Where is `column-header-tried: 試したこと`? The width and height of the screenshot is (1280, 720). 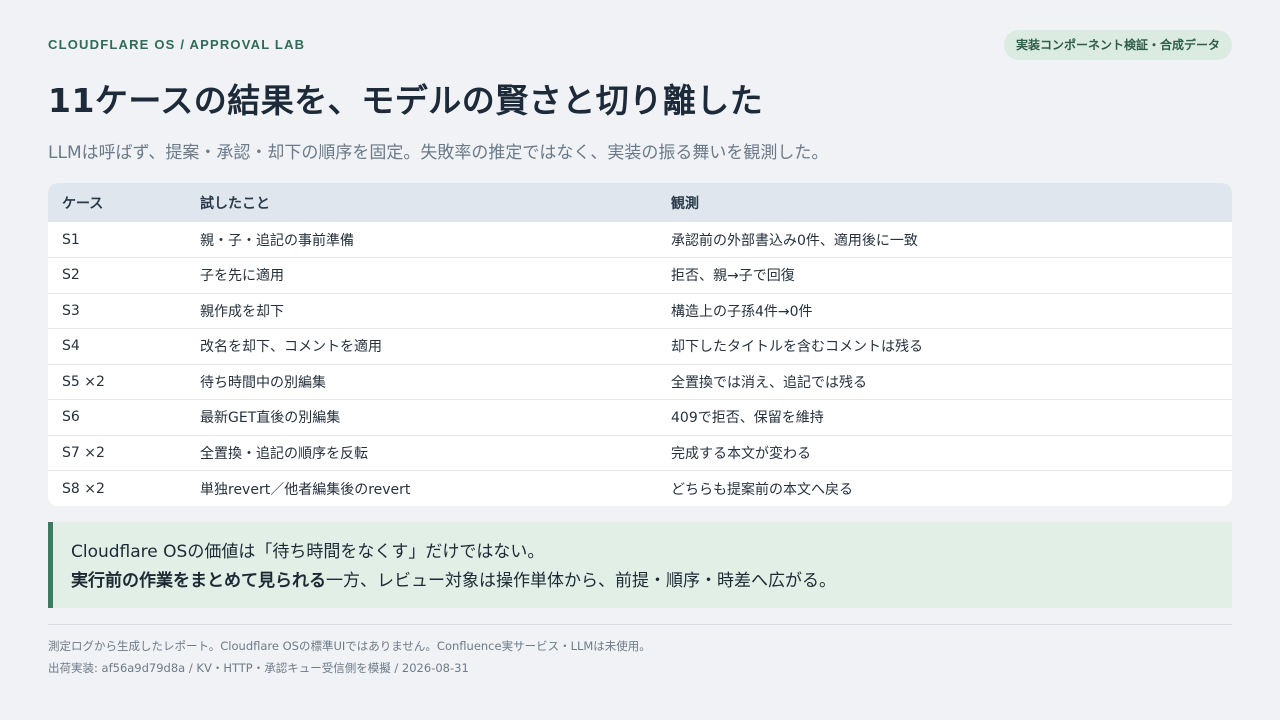 column-header-tried: 試したこと is located at coordinates (235, 203).